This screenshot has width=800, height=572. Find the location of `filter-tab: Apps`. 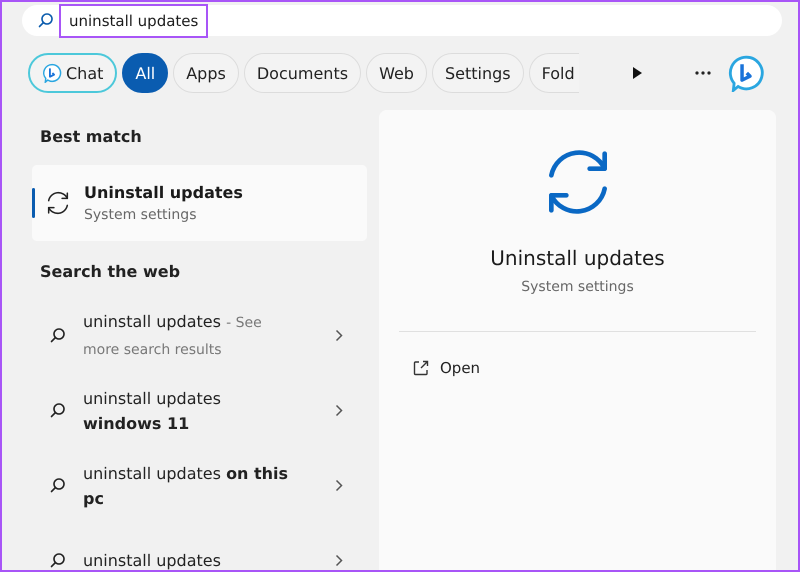

filter-tab: Apps is located at coordinates (206, 73).